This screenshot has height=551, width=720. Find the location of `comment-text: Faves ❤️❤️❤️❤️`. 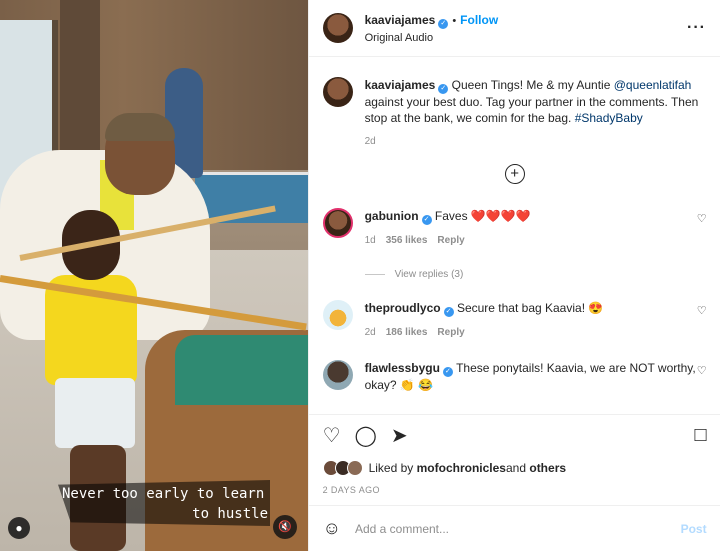

comment-text: Faves ❤️❤️❤️❤️ is located at coordinates (482, 216).